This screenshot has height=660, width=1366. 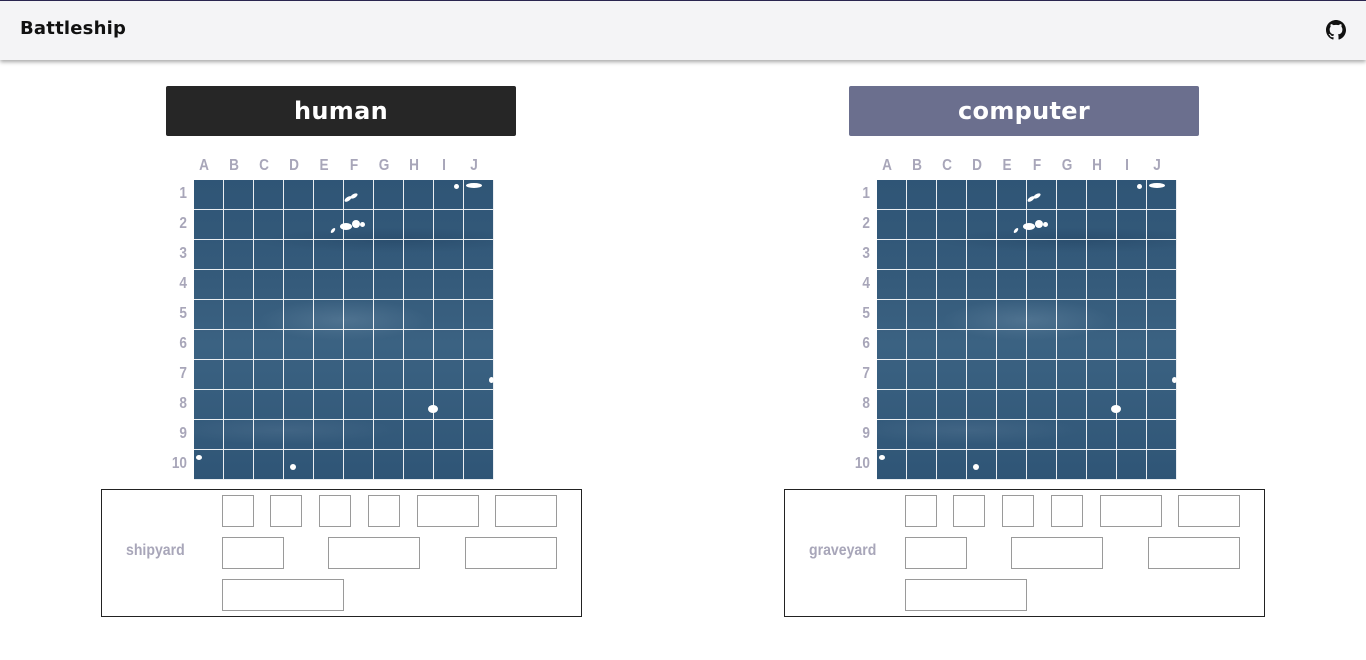 What do you see at coordinates (1042, 285) in the screenshot?
I see `grid-cell-F4` at bounding box center [1042, 285].